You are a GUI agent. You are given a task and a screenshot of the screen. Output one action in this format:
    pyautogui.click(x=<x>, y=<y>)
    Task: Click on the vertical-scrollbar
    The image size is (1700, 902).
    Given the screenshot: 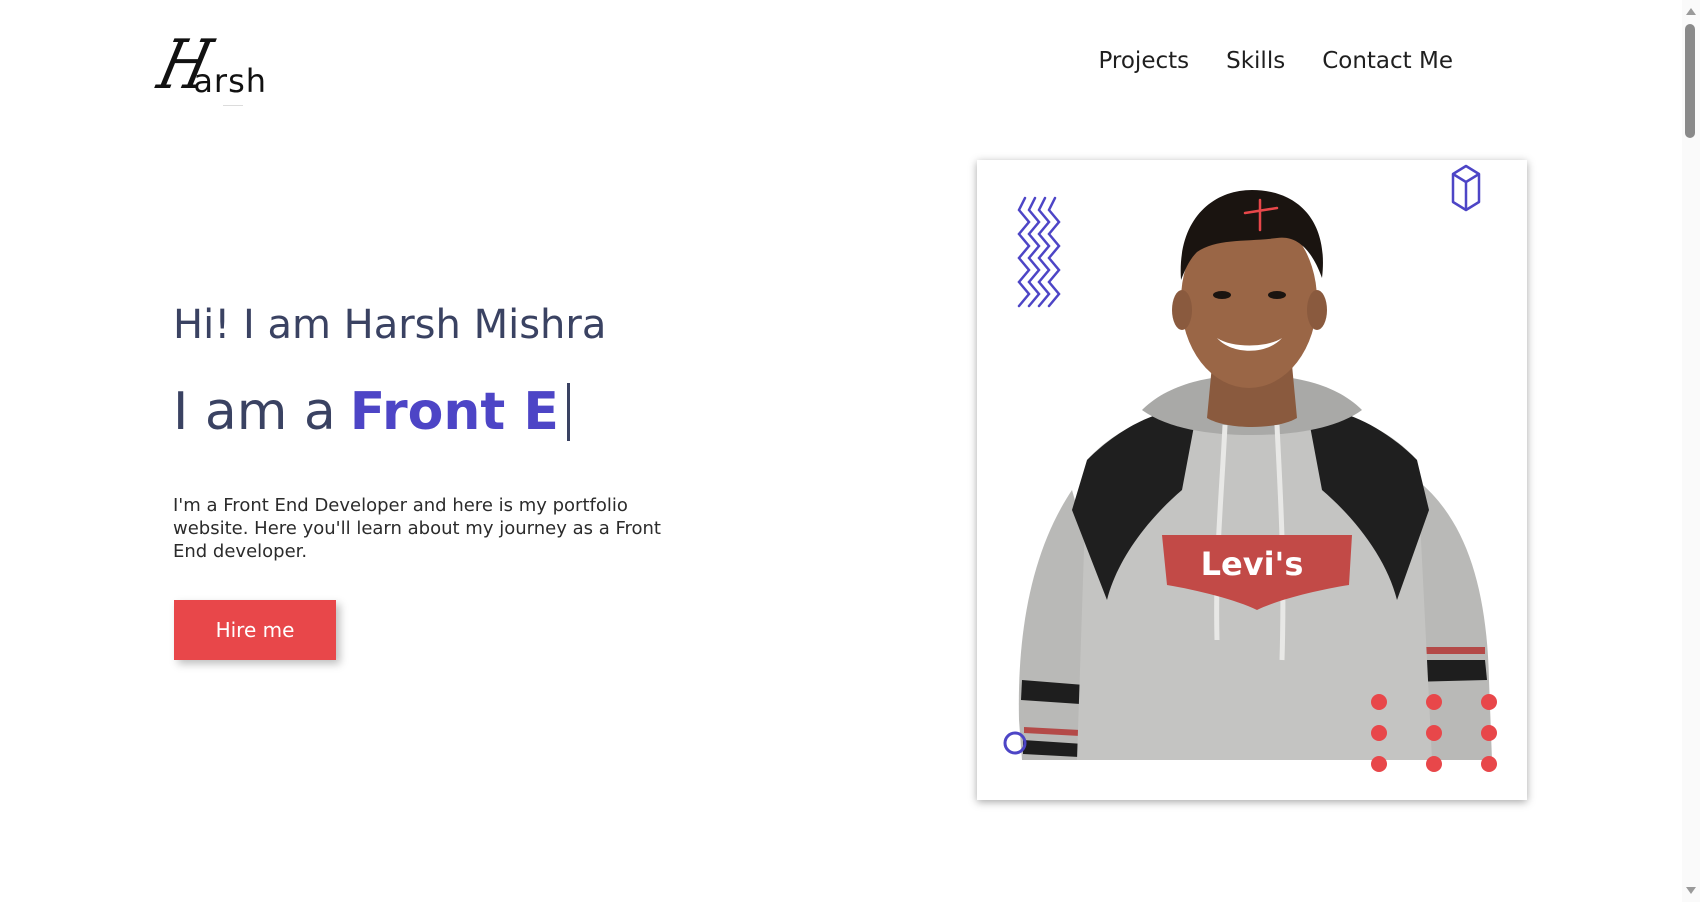 What is the action you would take?
    pyautogui.click(x=1691, y=451)
    